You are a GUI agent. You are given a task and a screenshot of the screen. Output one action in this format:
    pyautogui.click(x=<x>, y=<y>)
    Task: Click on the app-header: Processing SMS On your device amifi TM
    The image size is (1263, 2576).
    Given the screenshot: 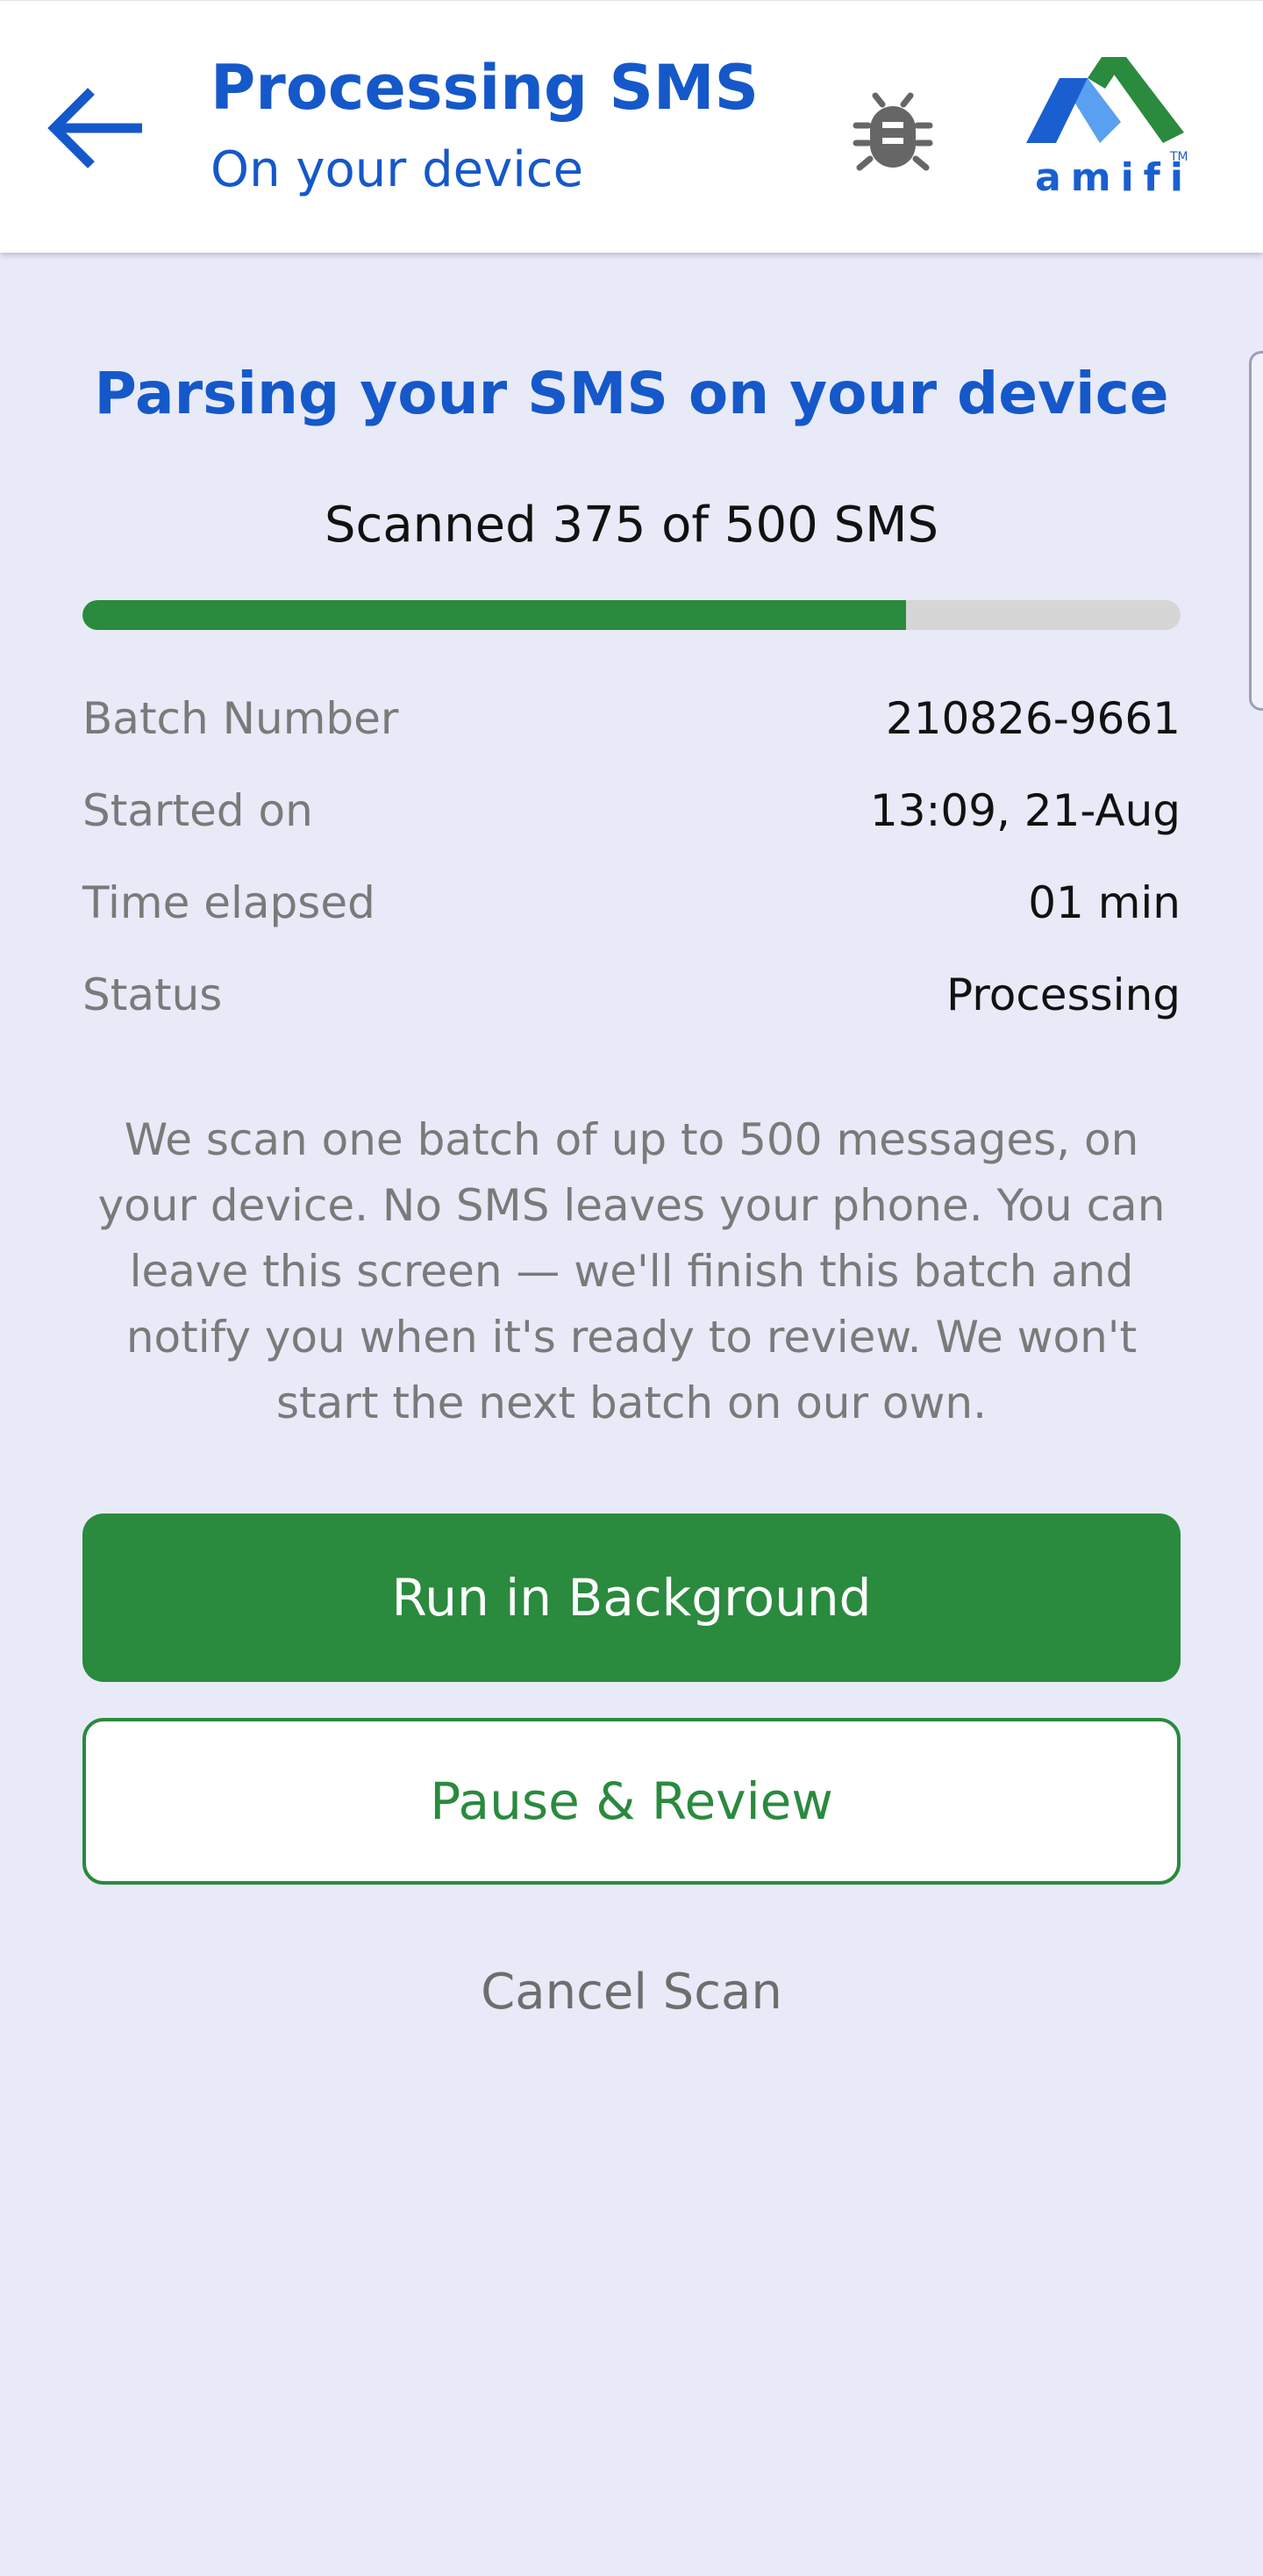 What is the action you would take?
    pyautogui.click(x=631, y=126)
    